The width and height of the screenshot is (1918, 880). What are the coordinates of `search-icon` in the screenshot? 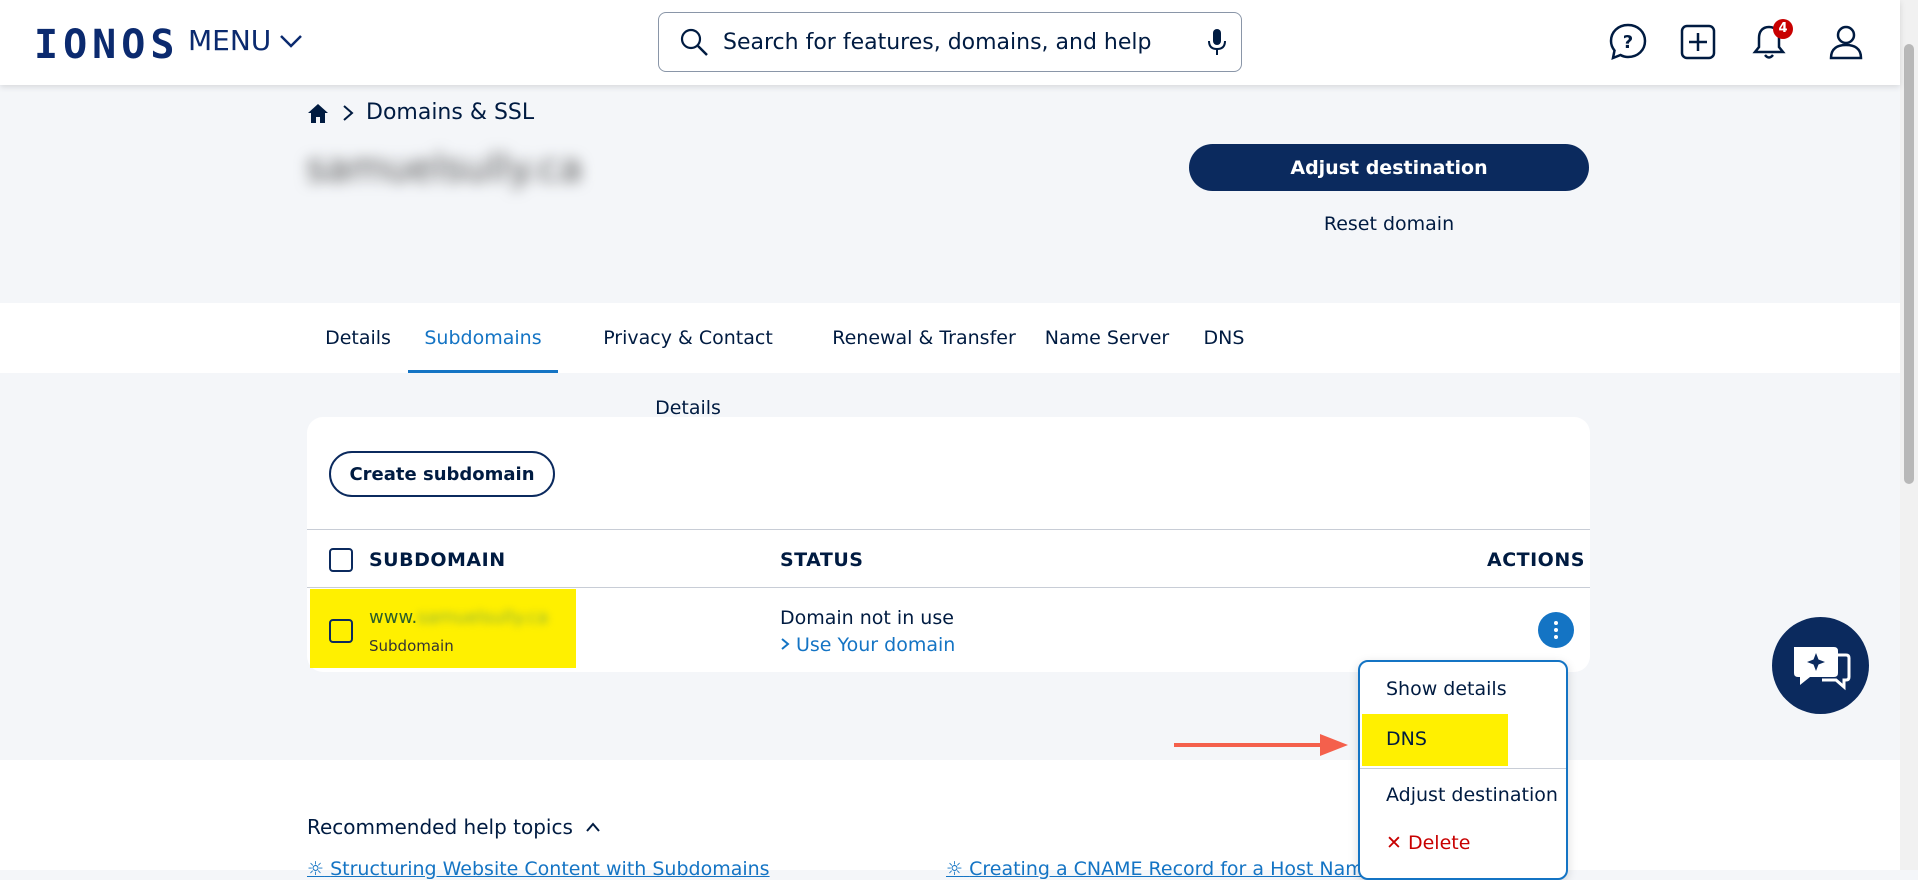 It's located at (694, 42).